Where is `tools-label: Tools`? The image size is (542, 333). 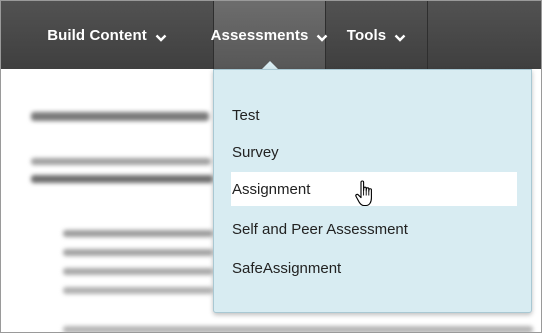
tools-label: Tools is located at coordinates (366, 35).